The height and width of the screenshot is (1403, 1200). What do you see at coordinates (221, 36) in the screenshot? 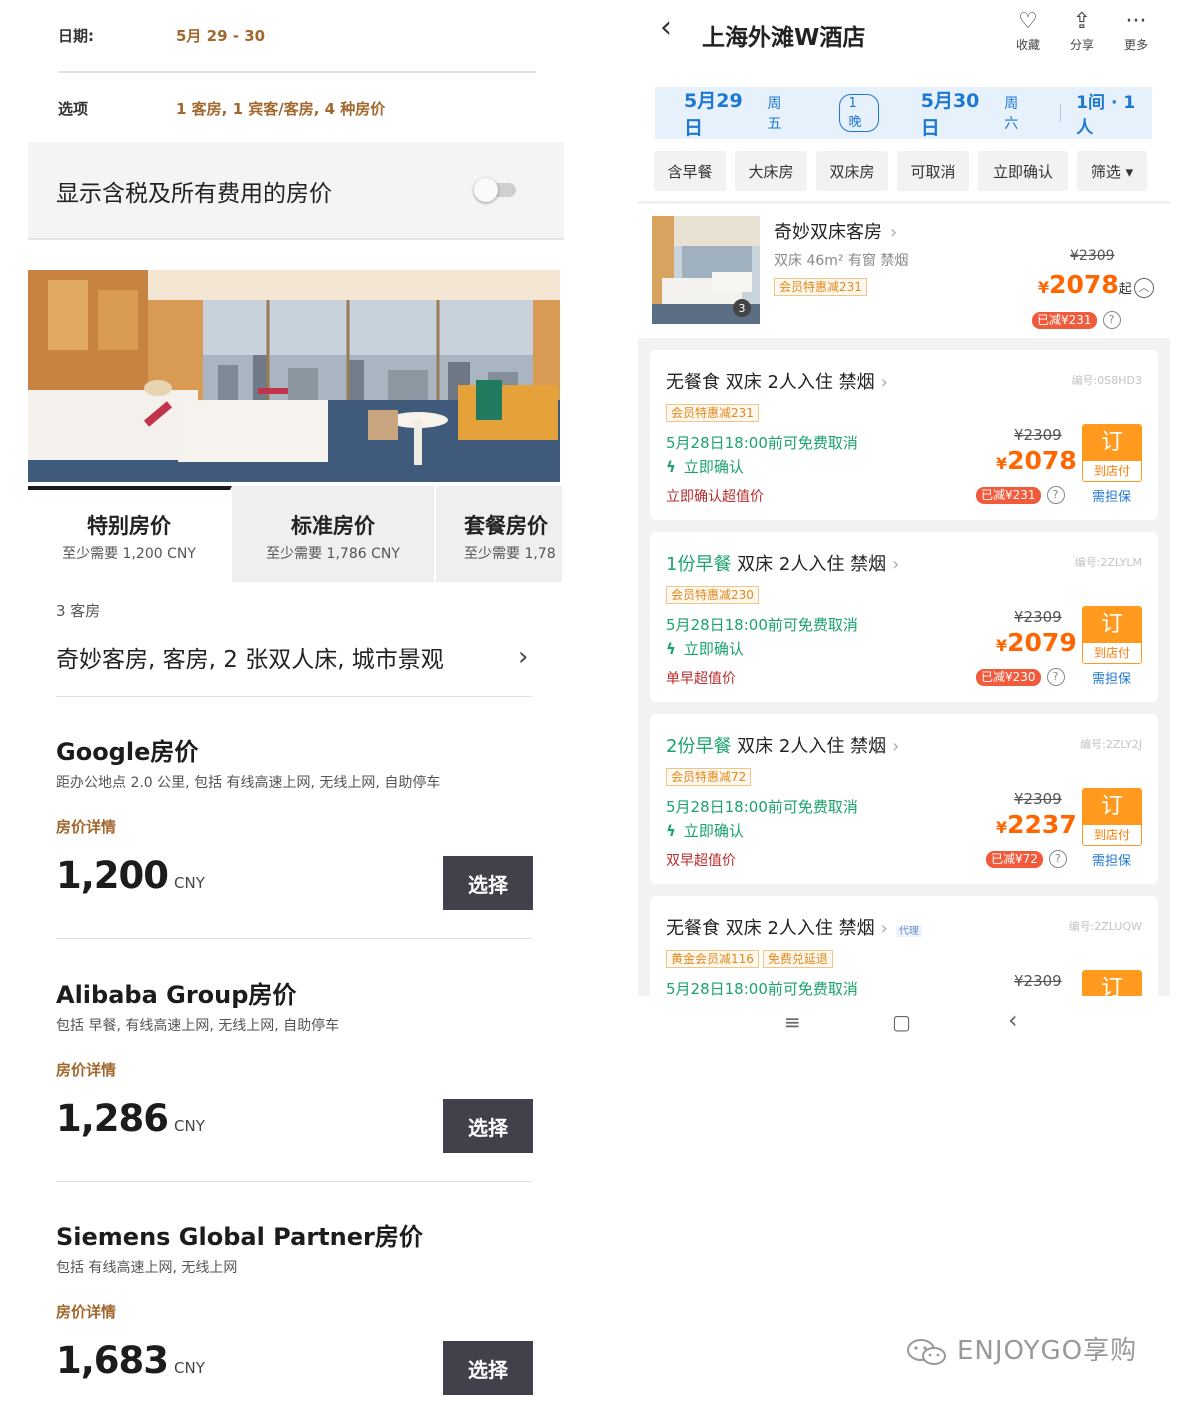
I see `date-value: 5月 29 - 30` at bounding box center [221, 36].